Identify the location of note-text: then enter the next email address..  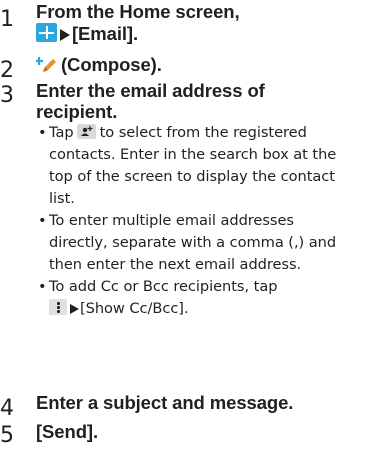
(175, 264).